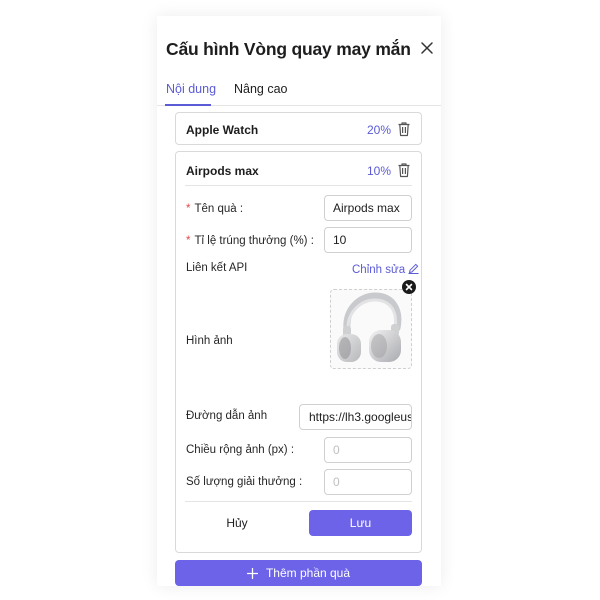  I want to click on add-prize-button: Thêm phần quà, so click(298, 573).